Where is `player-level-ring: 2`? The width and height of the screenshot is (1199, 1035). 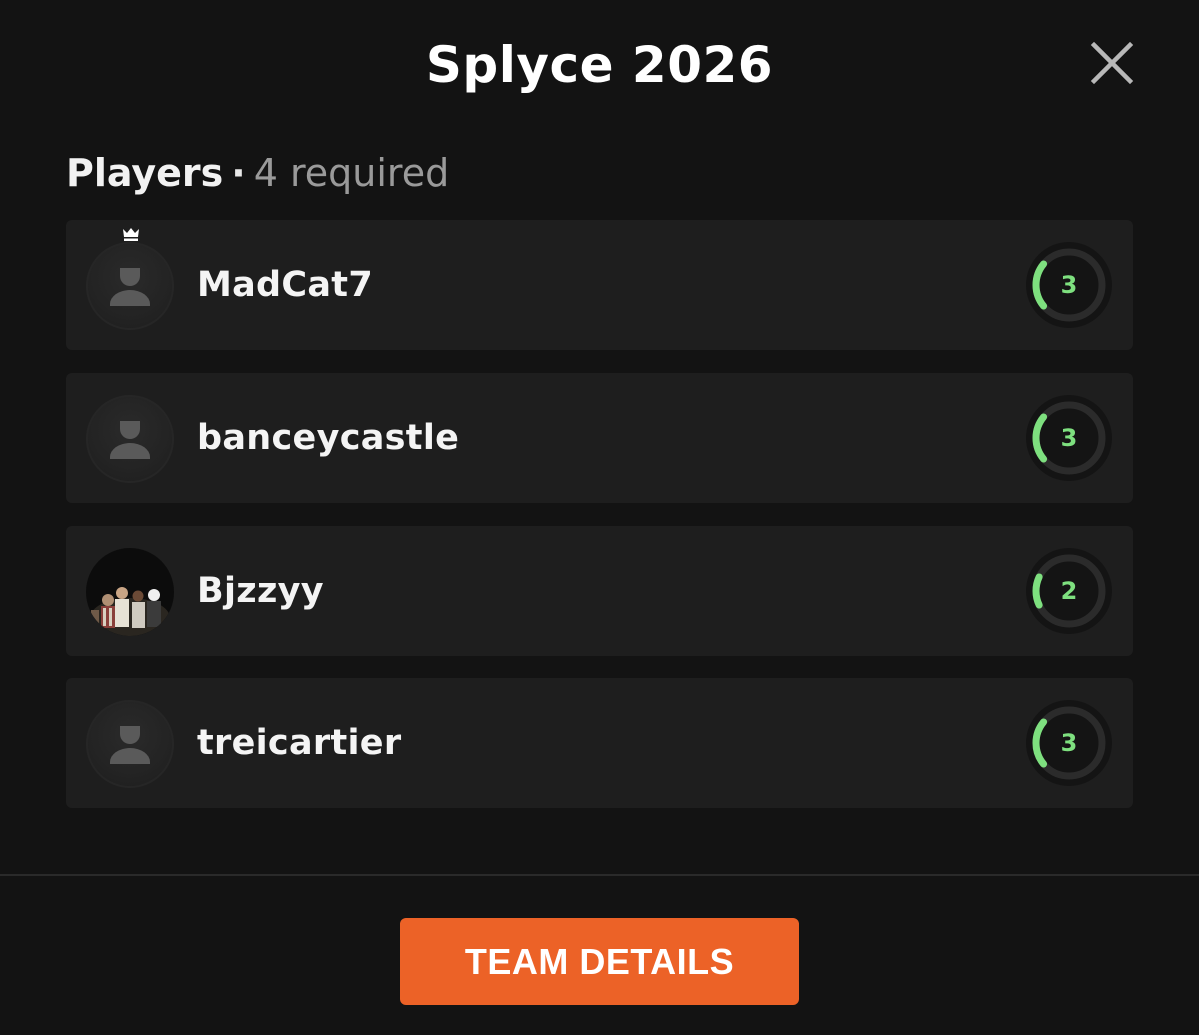 player-level-ring: 2 is located at coordinates (1069, 591).